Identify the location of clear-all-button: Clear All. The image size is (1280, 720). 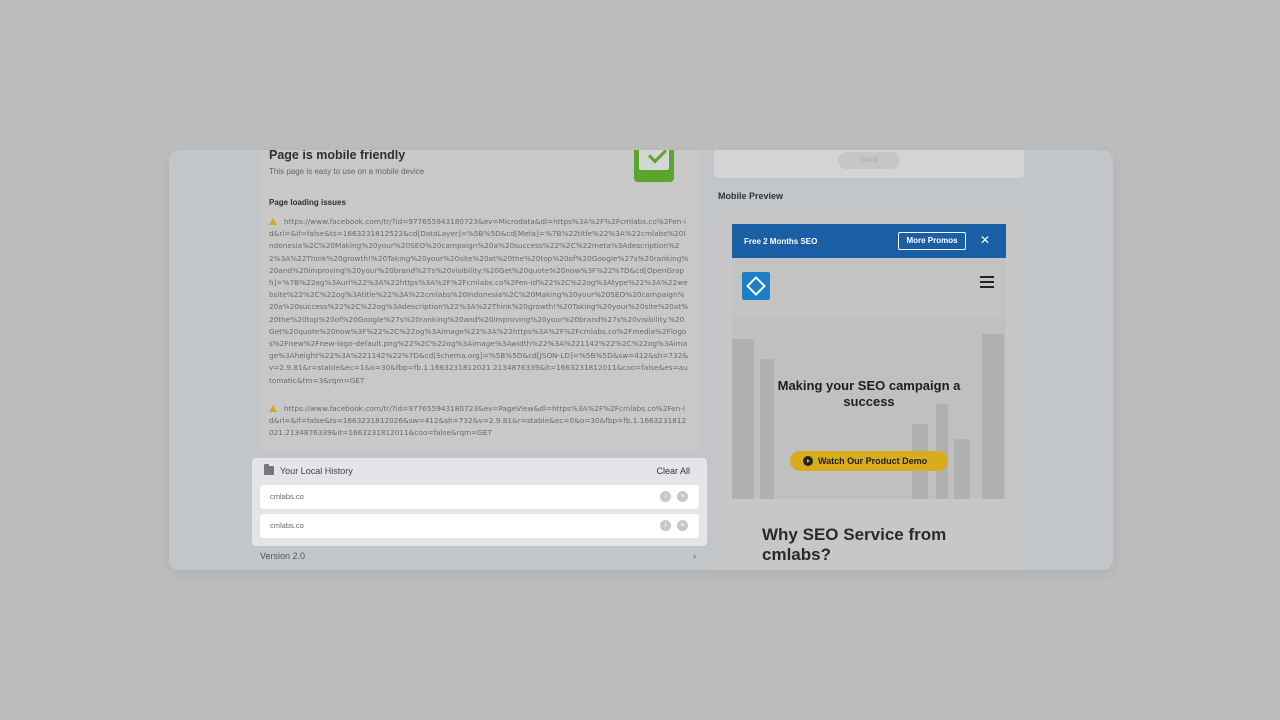
(673, 471).